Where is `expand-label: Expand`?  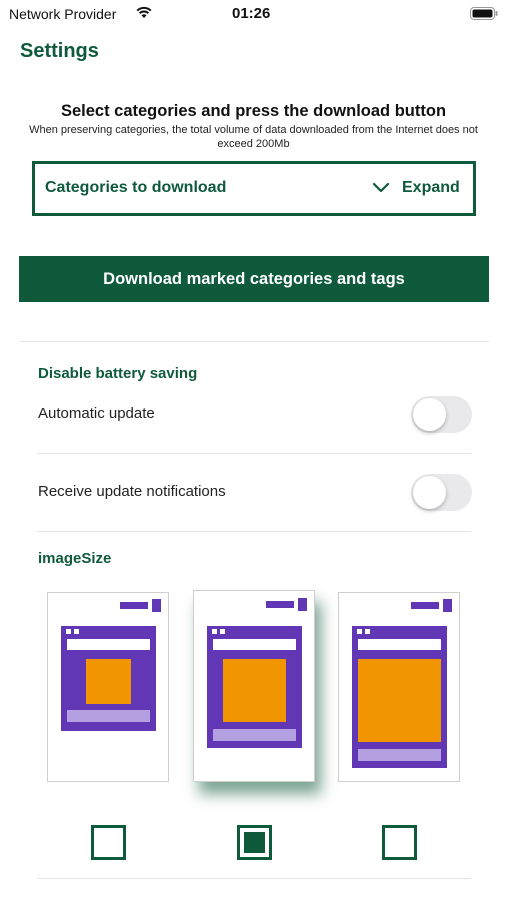 expand-label: Expand is located at coordinates (431, 187).